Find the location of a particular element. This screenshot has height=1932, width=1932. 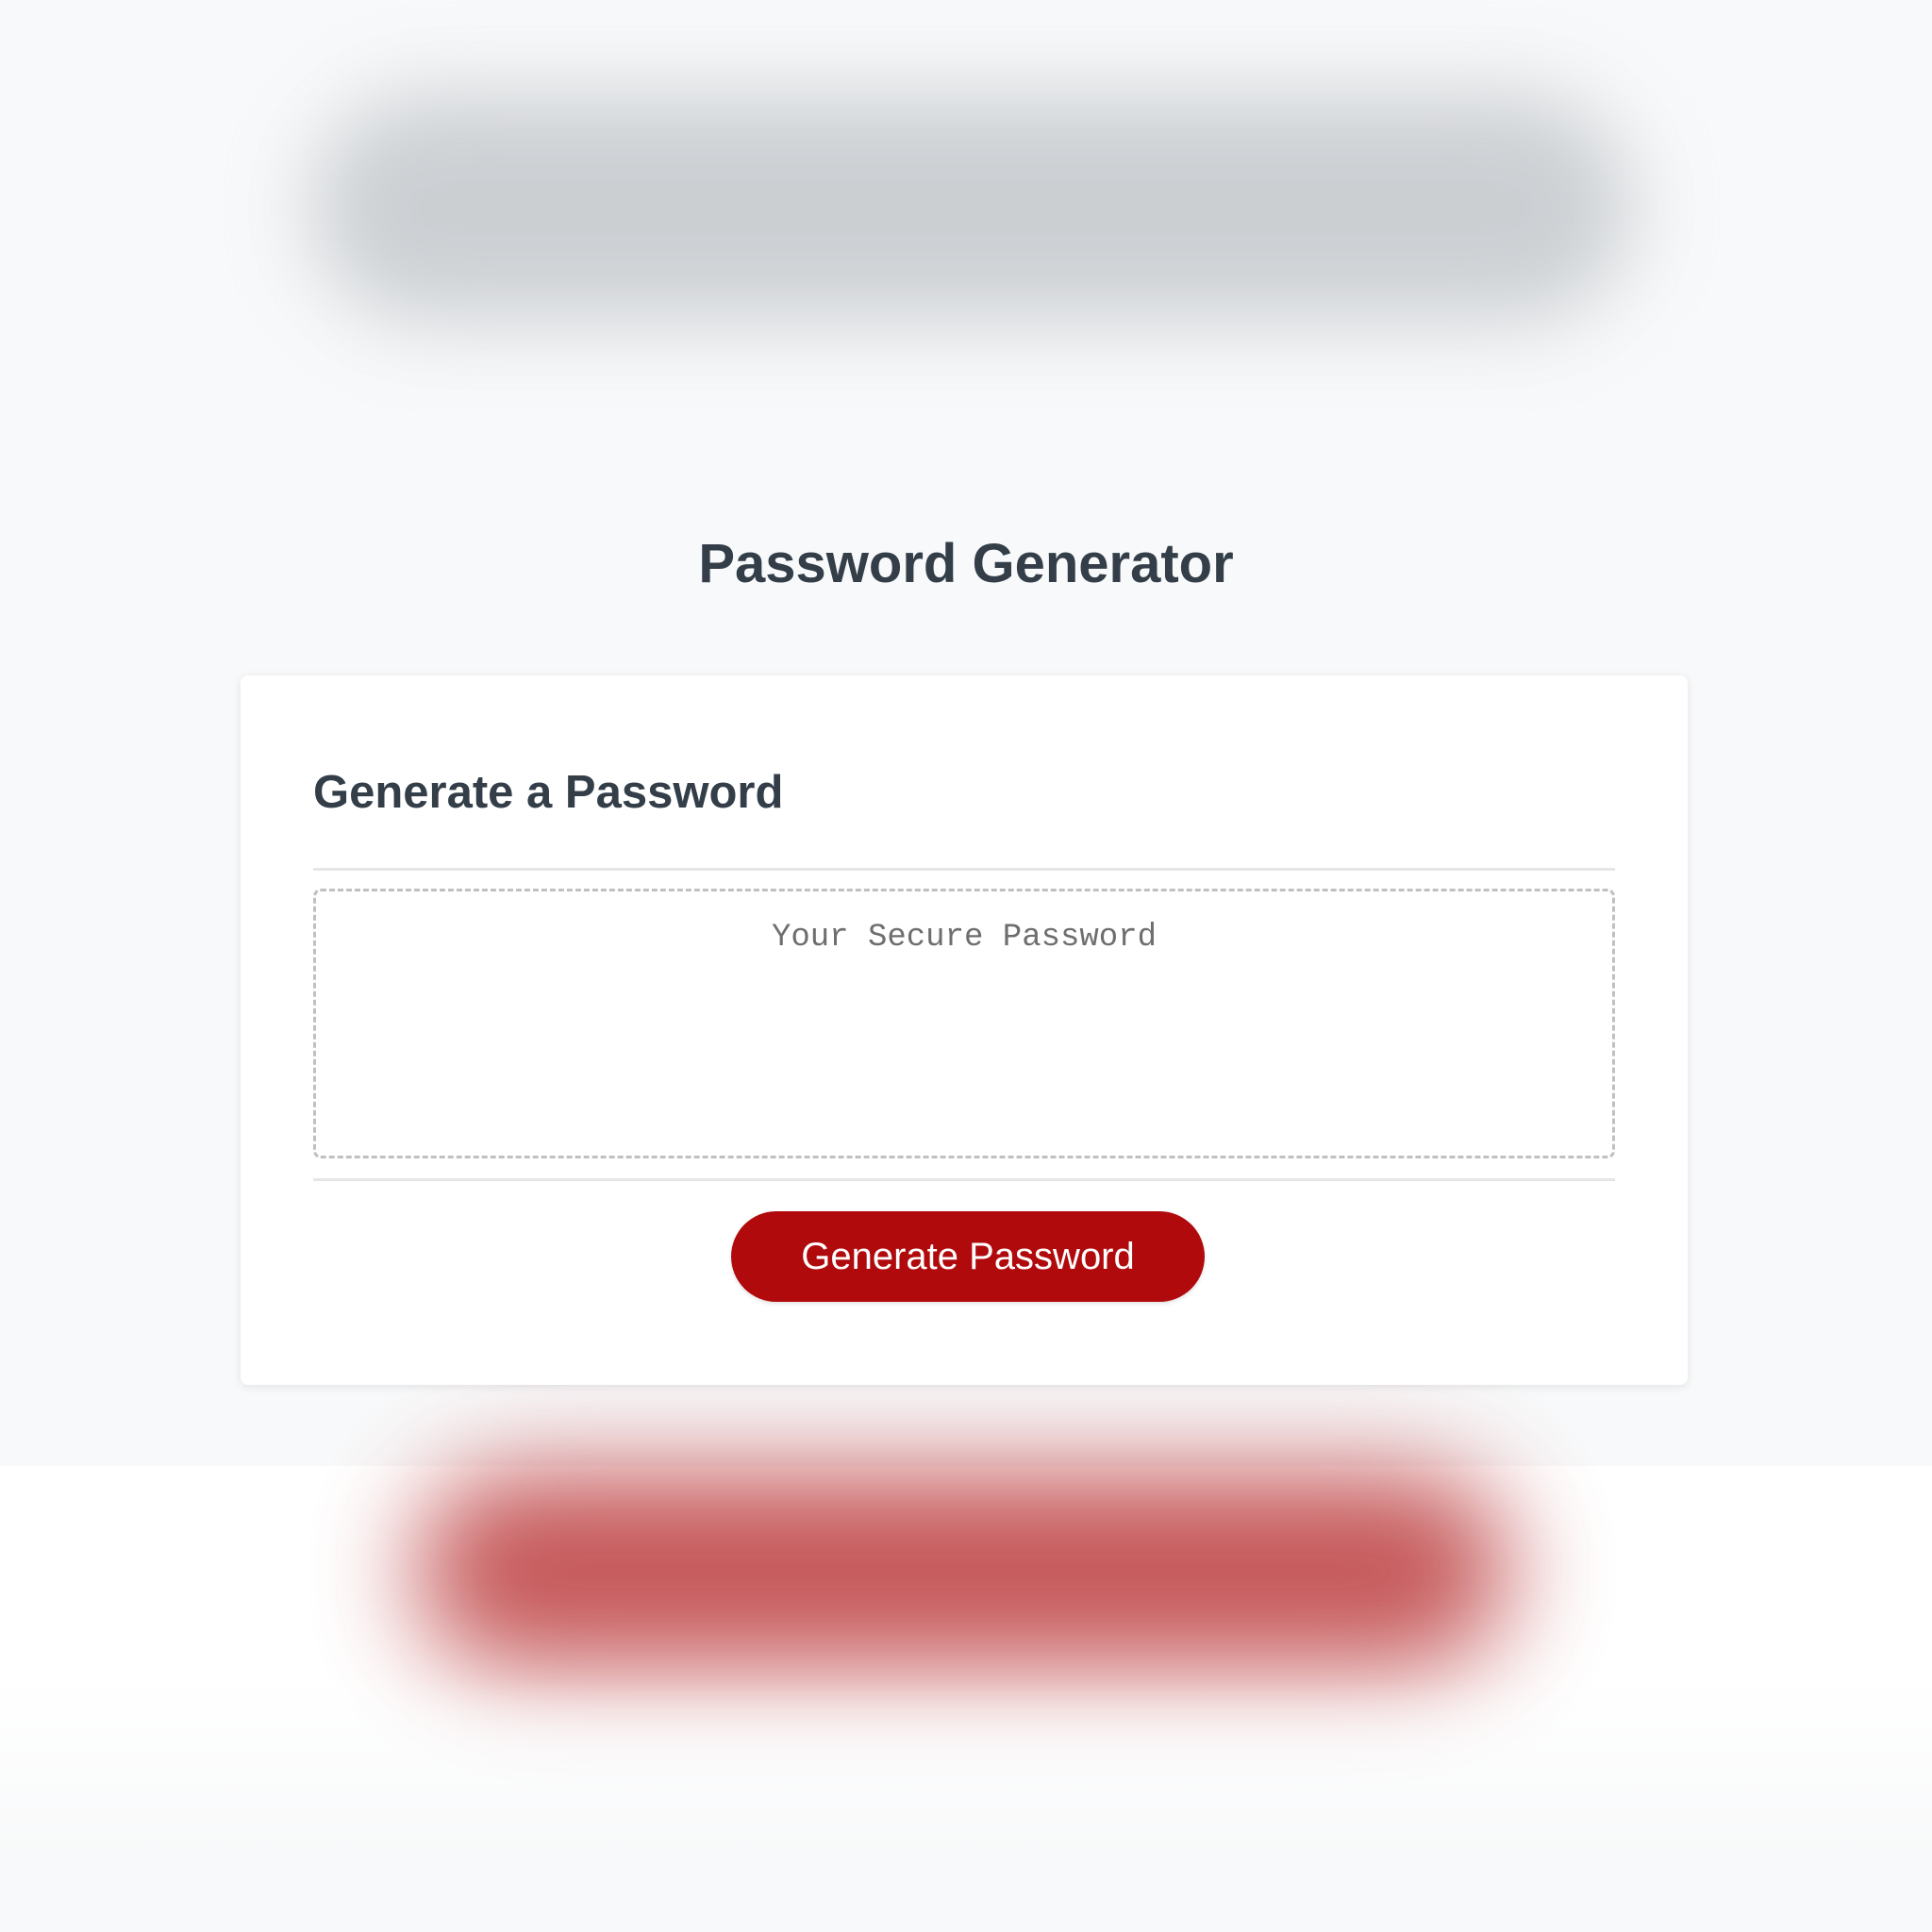

card-divider-bottom is located at coordinates (964, 1179).